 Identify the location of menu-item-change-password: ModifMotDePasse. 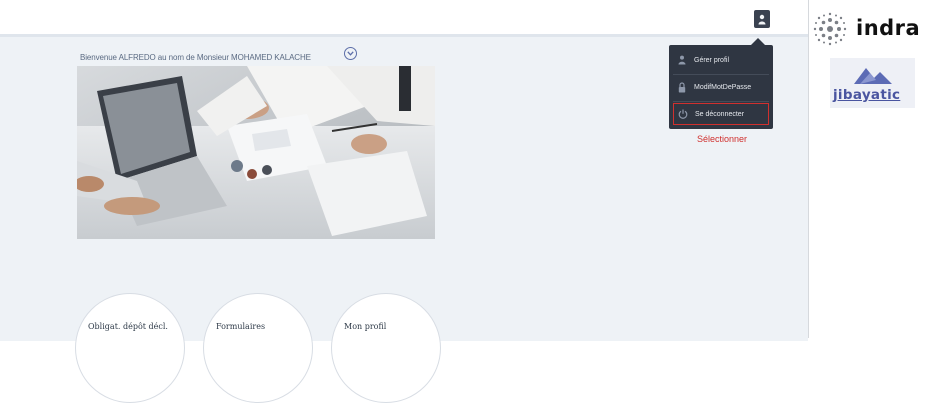
(721, 87).